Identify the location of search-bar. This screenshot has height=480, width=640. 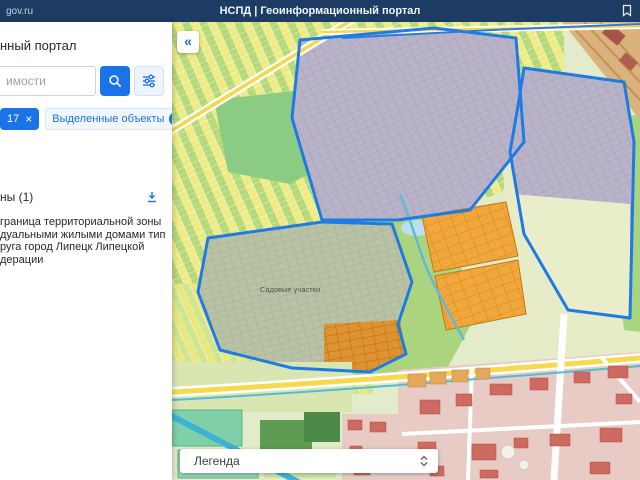
(86, 81).